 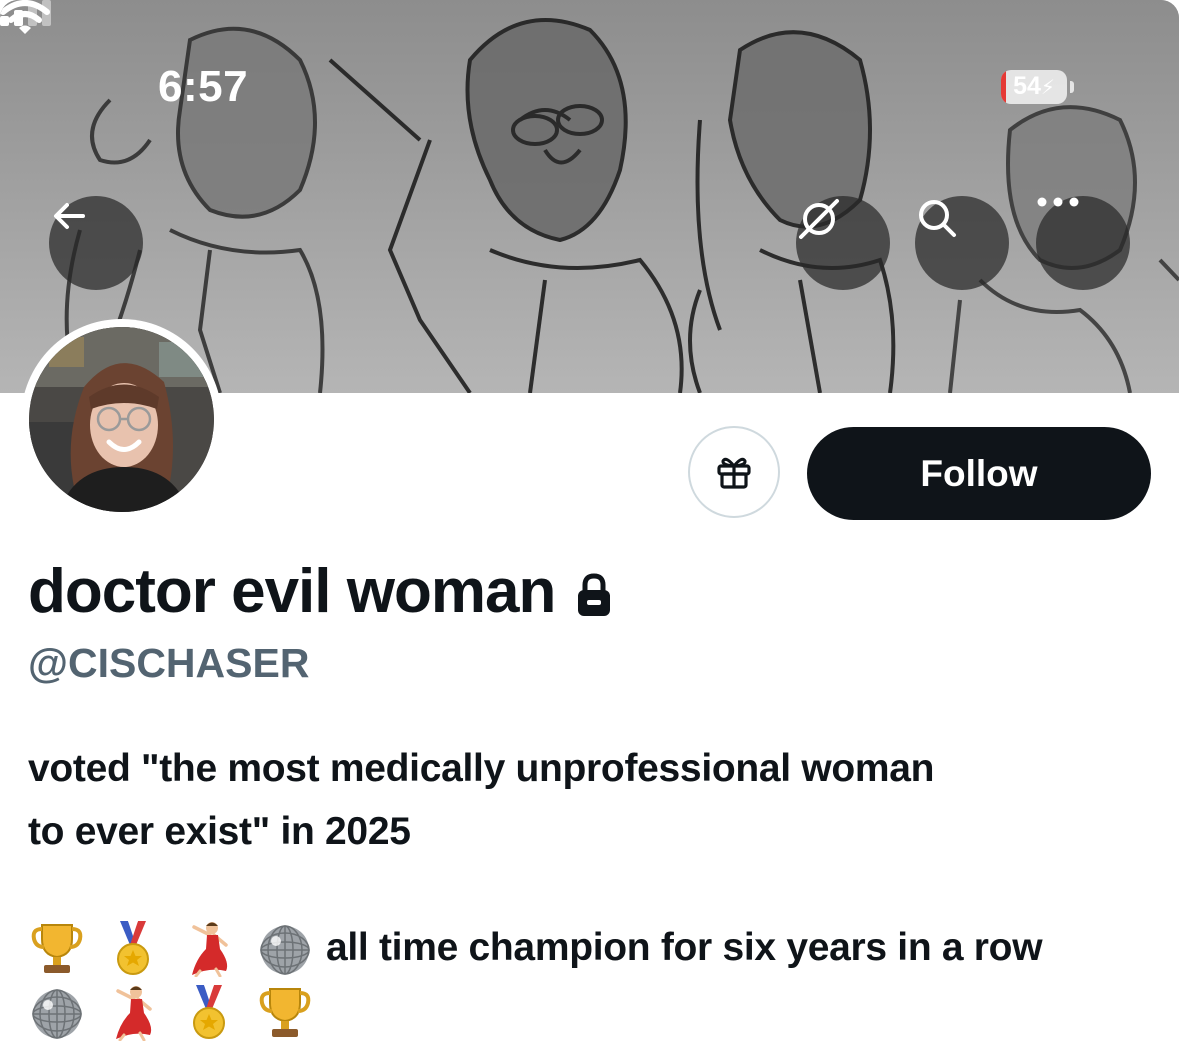 I want to click on wifi-icon, so click(x=25, y=17).